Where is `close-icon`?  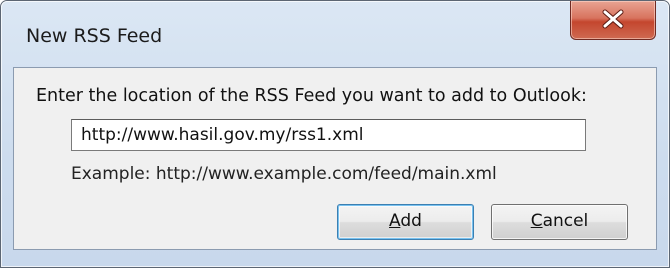 close-icon is located at coordinates (613, 19).